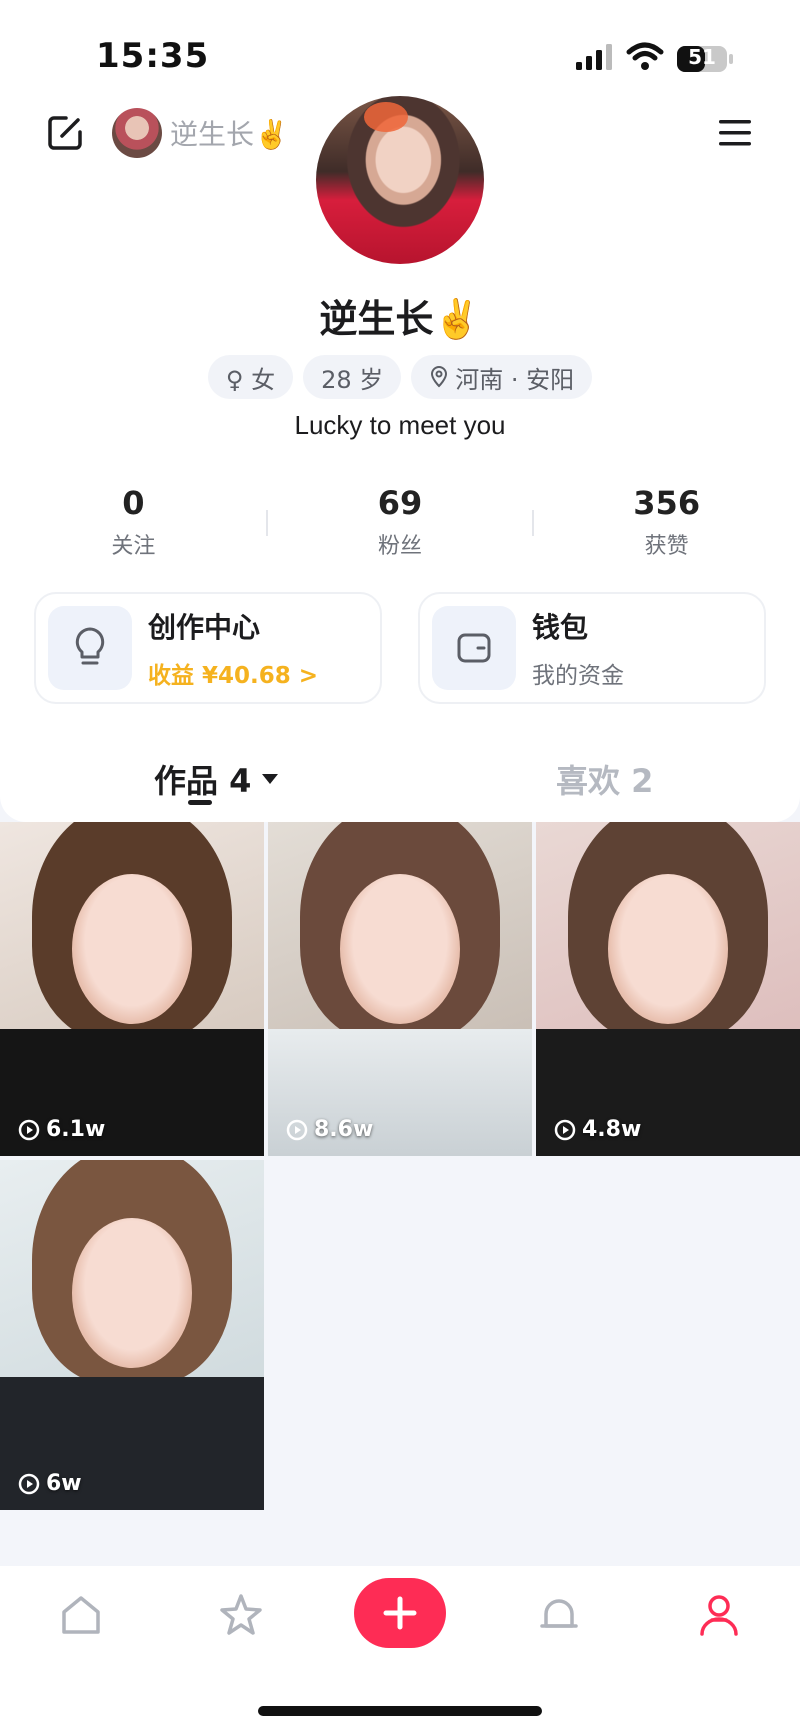 Image resolution: width=800 pixels, height=1733 pixels. I want to click on following-label: 关注, so click(133, 546).